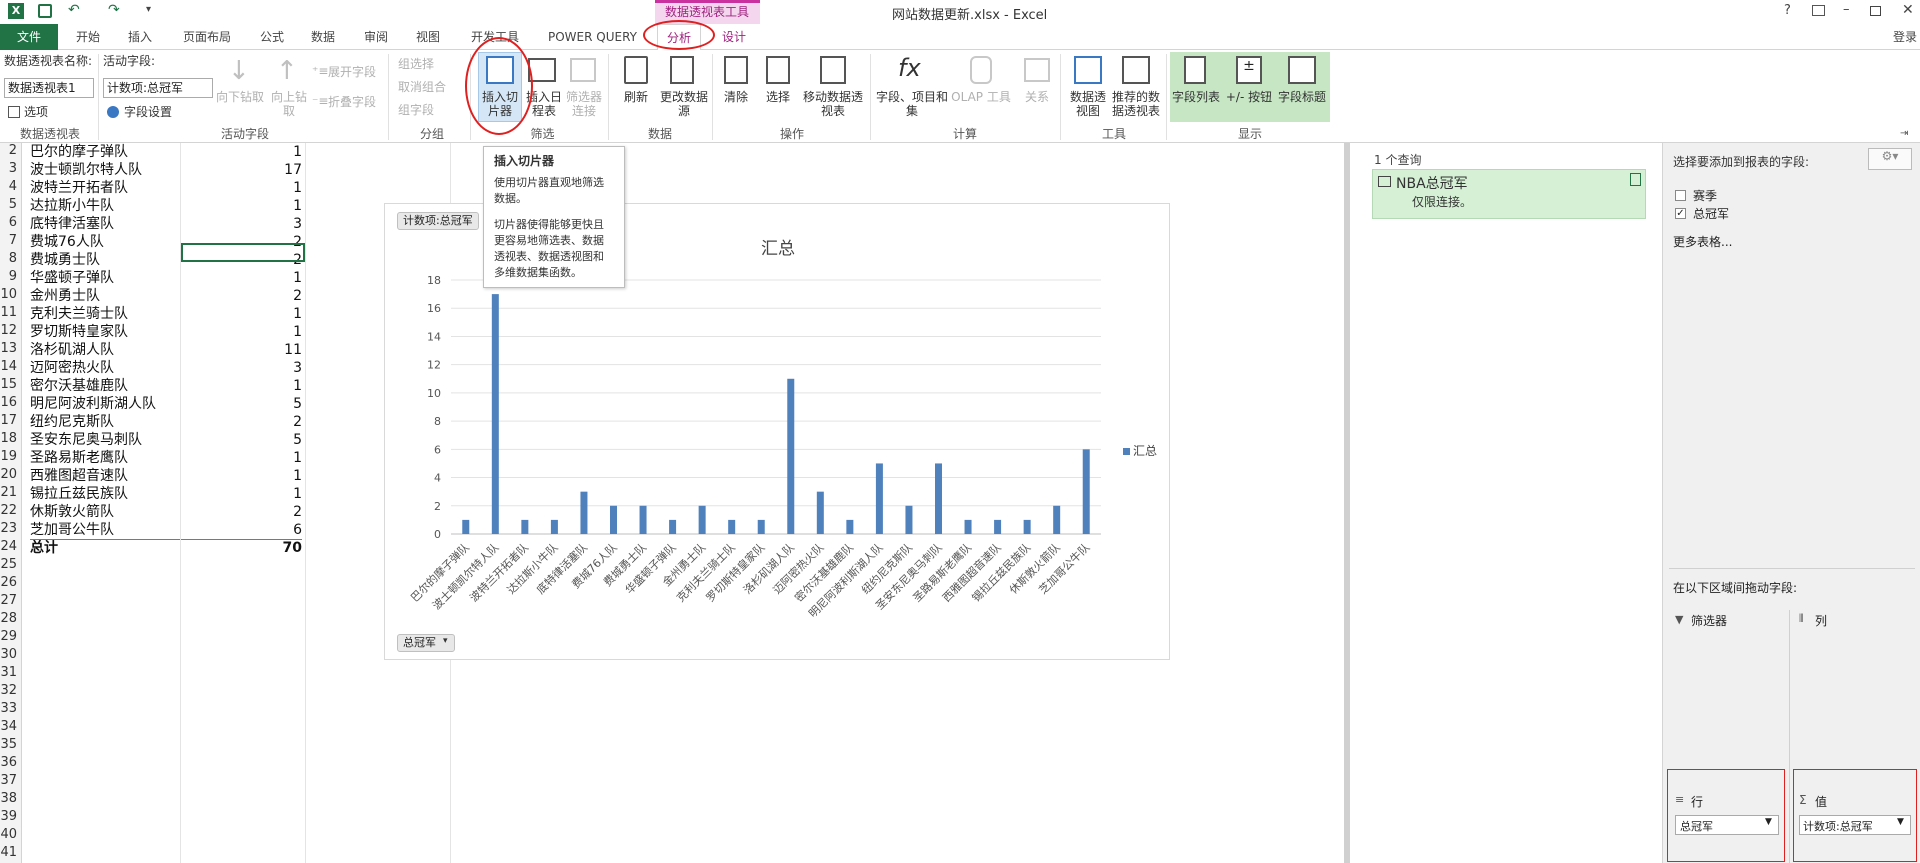 The width and height of the screenshot is (1920, 863). I want to click on help-button: ?, so click(1787, 10).